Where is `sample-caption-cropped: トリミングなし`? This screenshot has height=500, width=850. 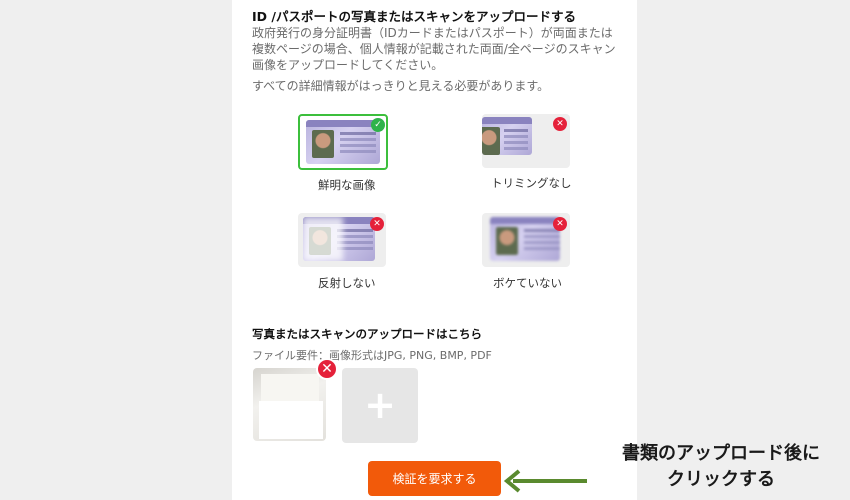 sample-caption-cropped: トリミングなし is located at coordinates (531, 183).